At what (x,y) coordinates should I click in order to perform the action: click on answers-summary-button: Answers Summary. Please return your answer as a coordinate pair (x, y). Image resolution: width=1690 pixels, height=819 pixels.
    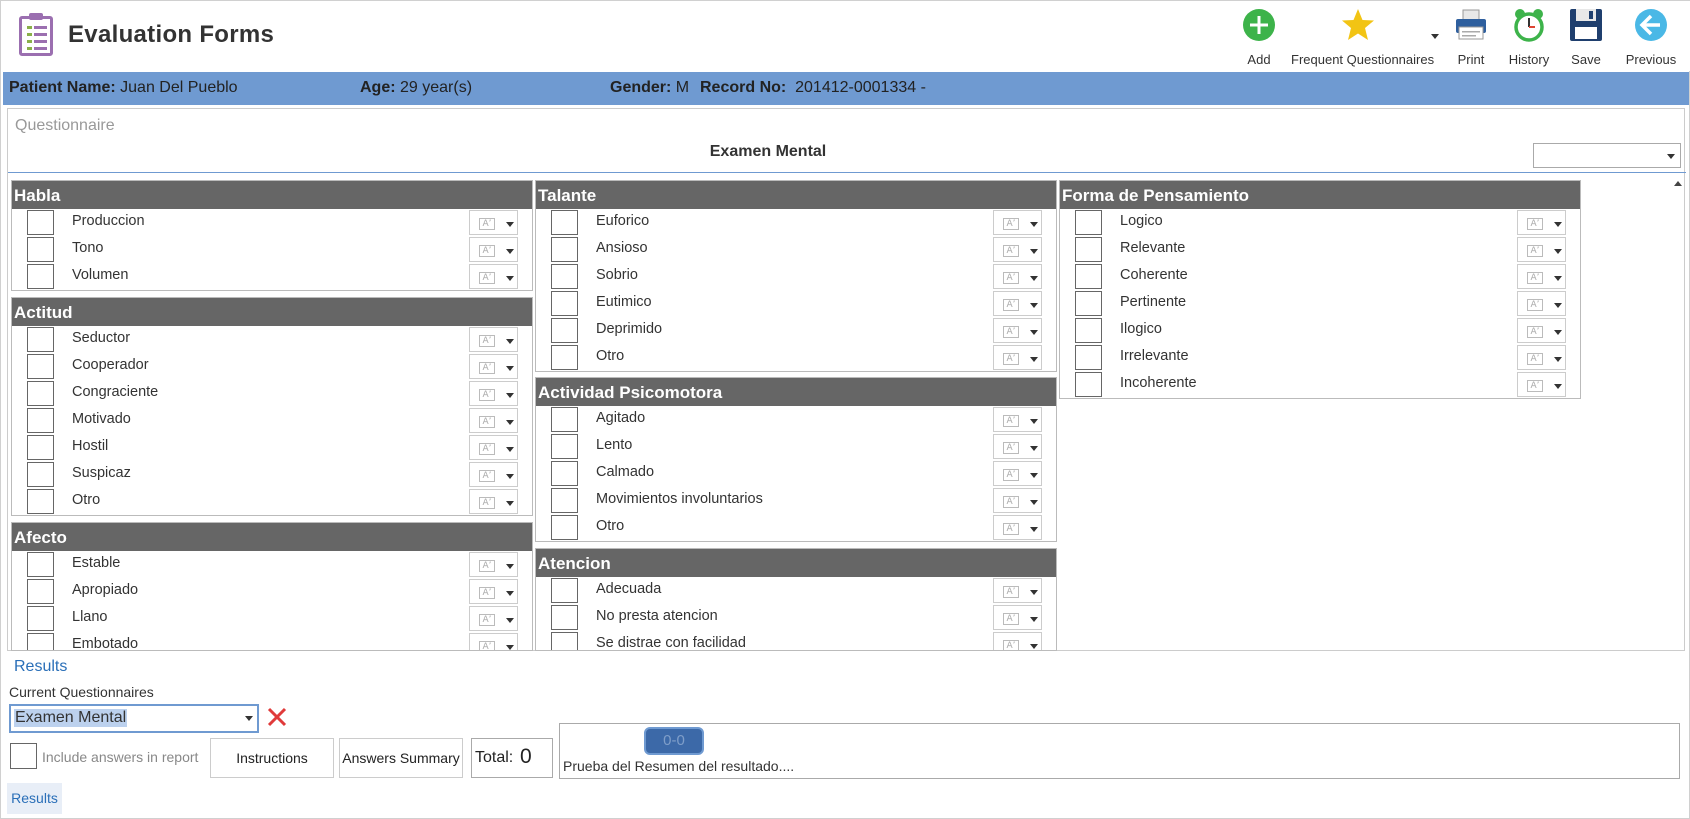
    Looking at the image, I should click on (401, 758).